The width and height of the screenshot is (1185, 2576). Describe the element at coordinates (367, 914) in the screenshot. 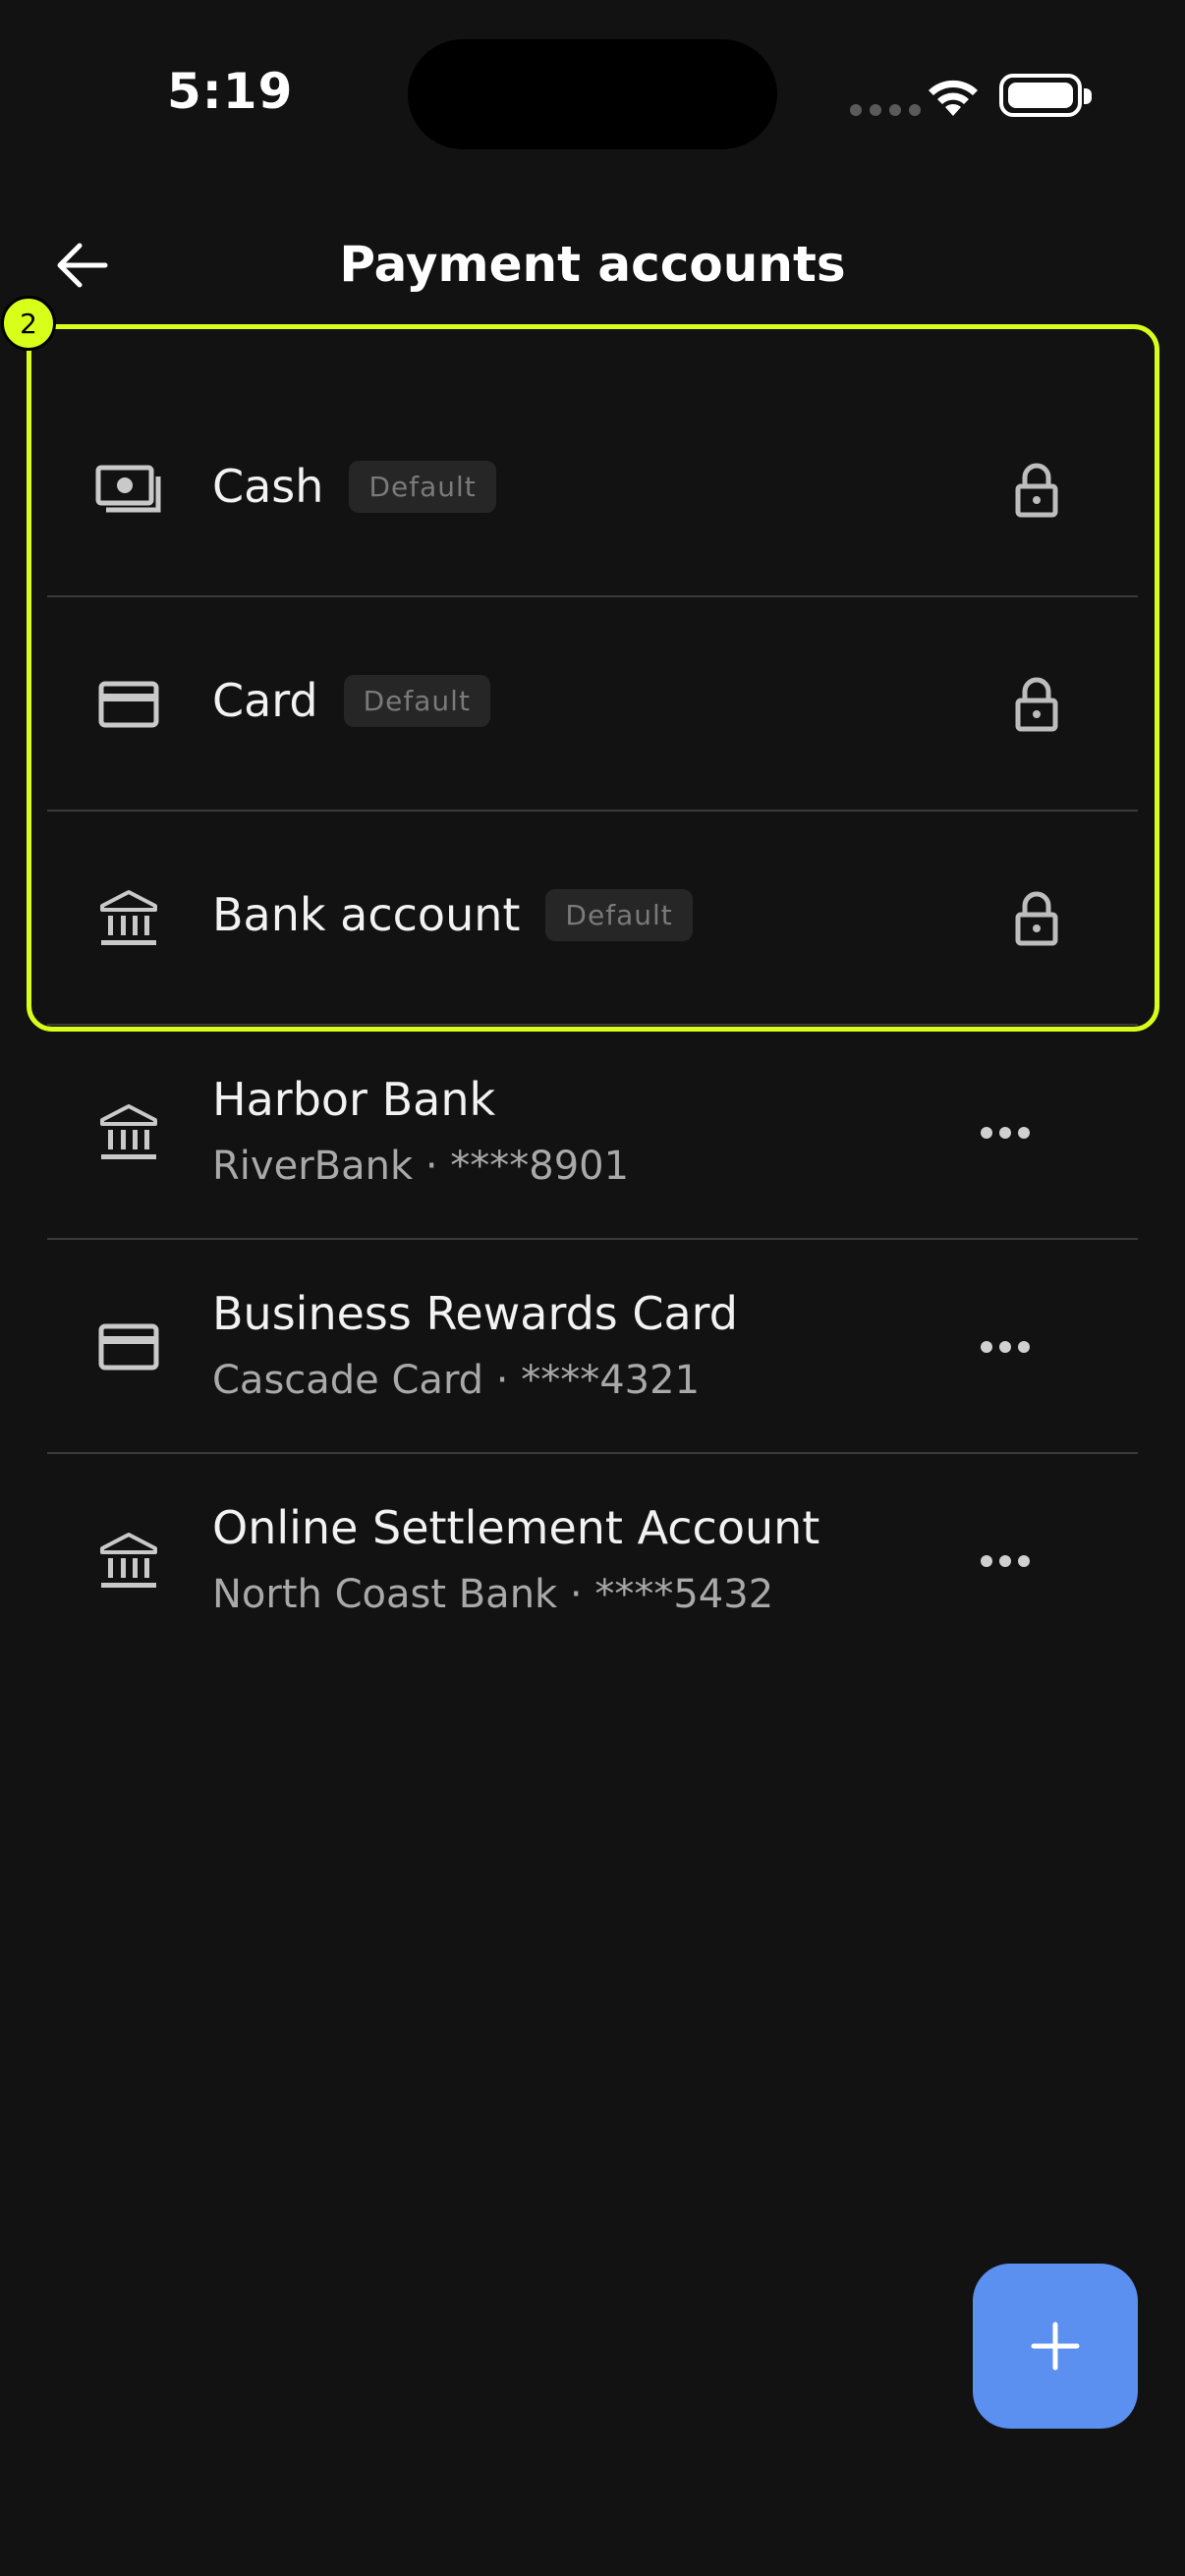

I see `account-title: Bank account` at that location.